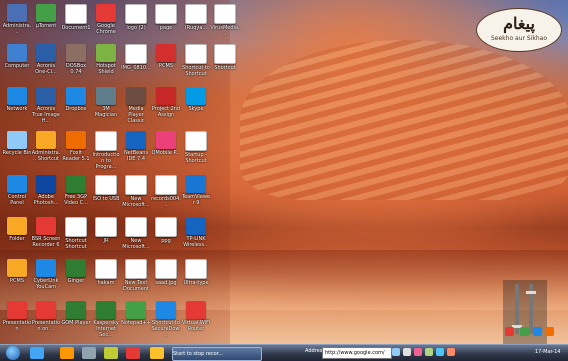 The image size is (568, 361). What do you see at coordinates (136, 105) in the screenshot?
I see `desktop-icon: Media Player Classic` at bounding box center [136, 105].